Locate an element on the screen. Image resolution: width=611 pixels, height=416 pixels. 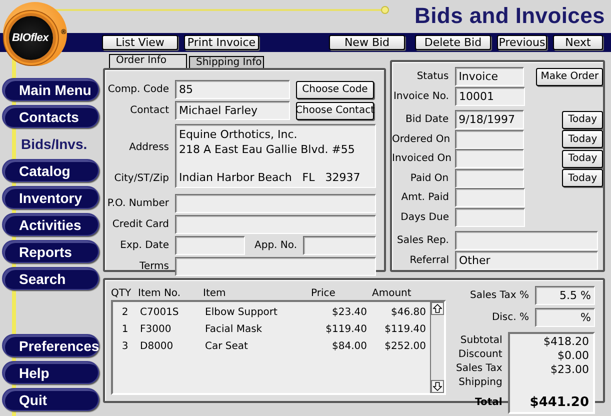
logo-text: BIOflex is located at coordinates (30, 38).